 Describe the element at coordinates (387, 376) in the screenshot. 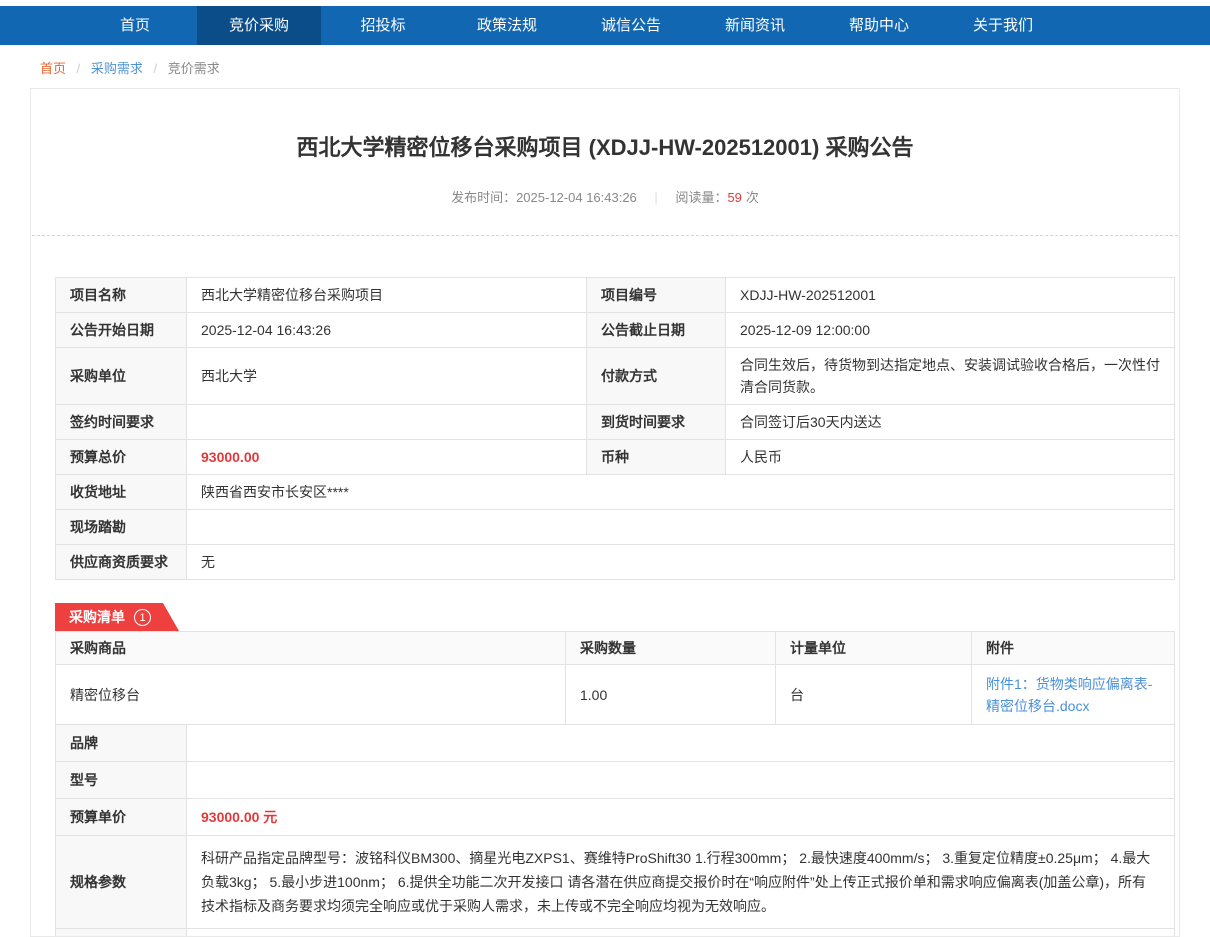

I see `info-value: 西北大学` at that location.